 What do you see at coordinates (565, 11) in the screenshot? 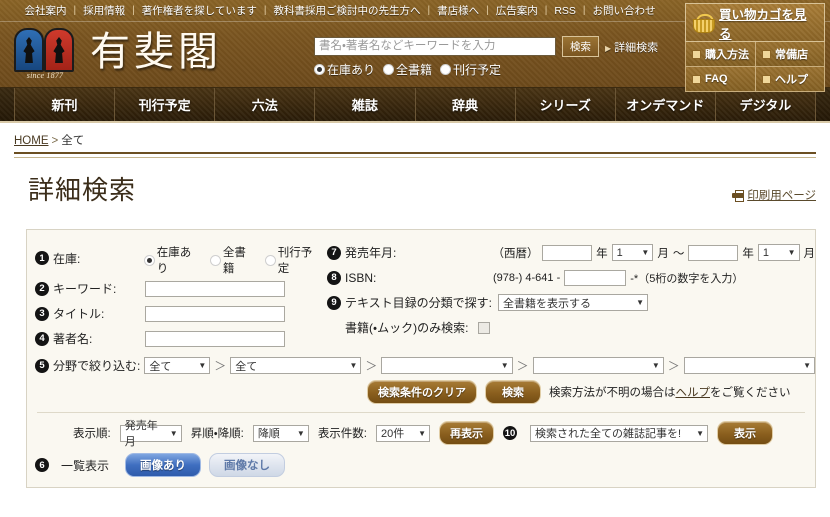
I see `topnav-link-rss: RSS` at bounding box center [565, 11].